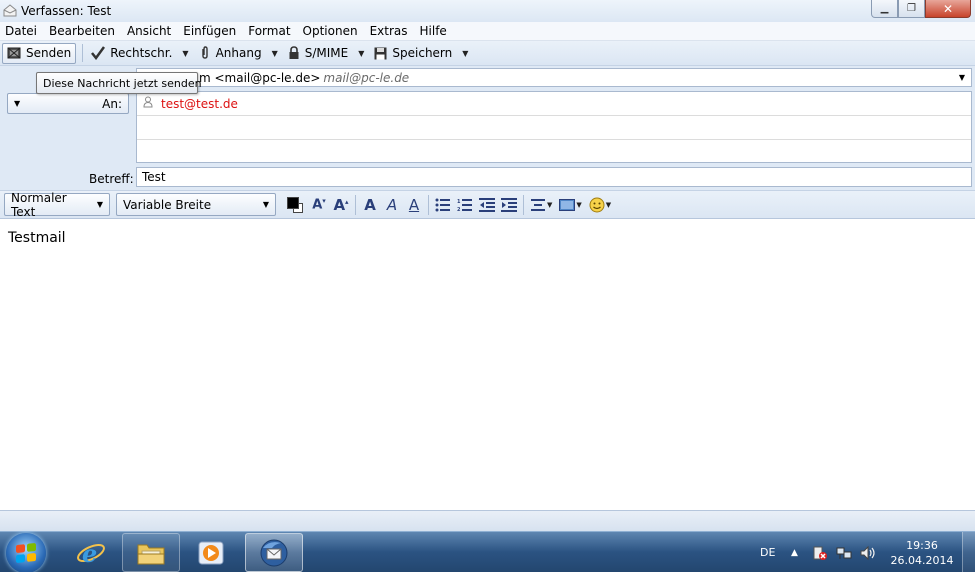 This screenshot has width=975, height=572. Describe the element at coordinates (57, 205) in the screenshot. I see `paragraph-style-select: Normaler Text ▼` at that location.